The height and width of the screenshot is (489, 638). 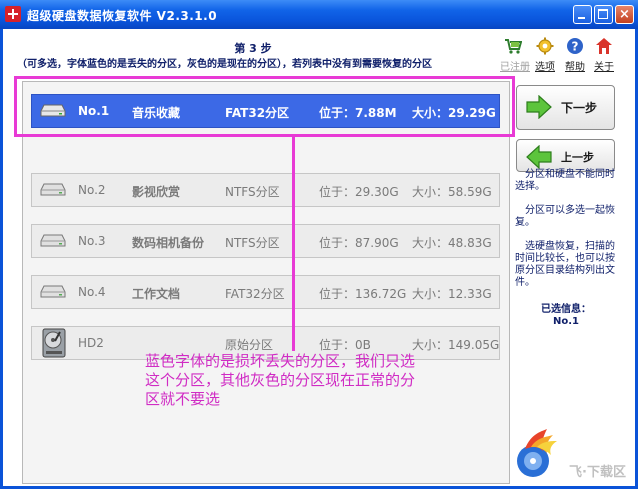 I want to click on partition-position: 位于：29.30G, so click(x=359, y=192).